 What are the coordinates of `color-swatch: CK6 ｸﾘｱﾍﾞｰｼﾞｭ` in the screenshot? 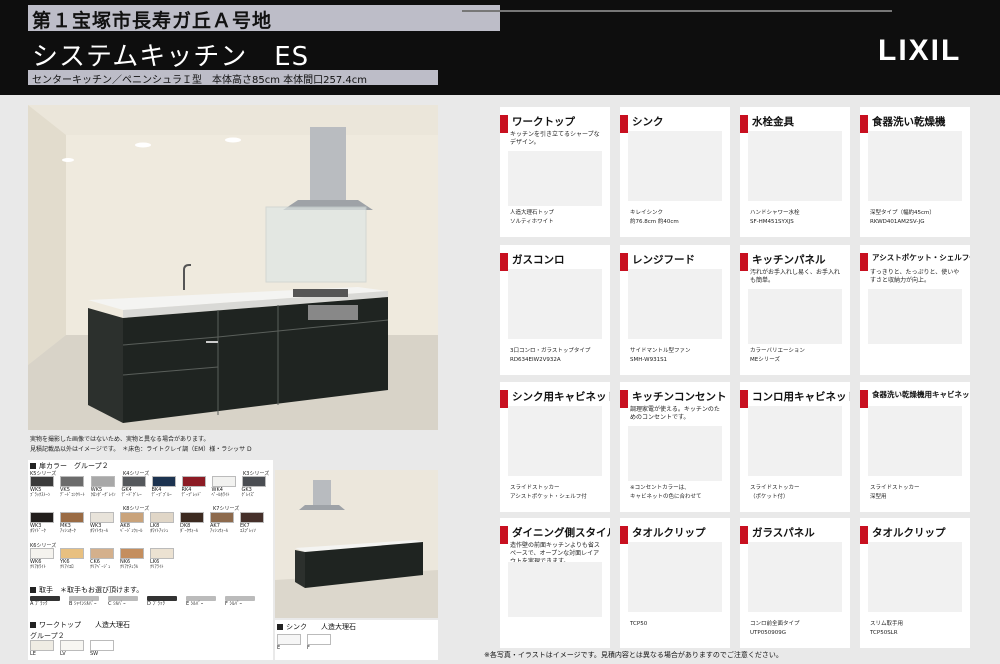 It's located at (102, 559).